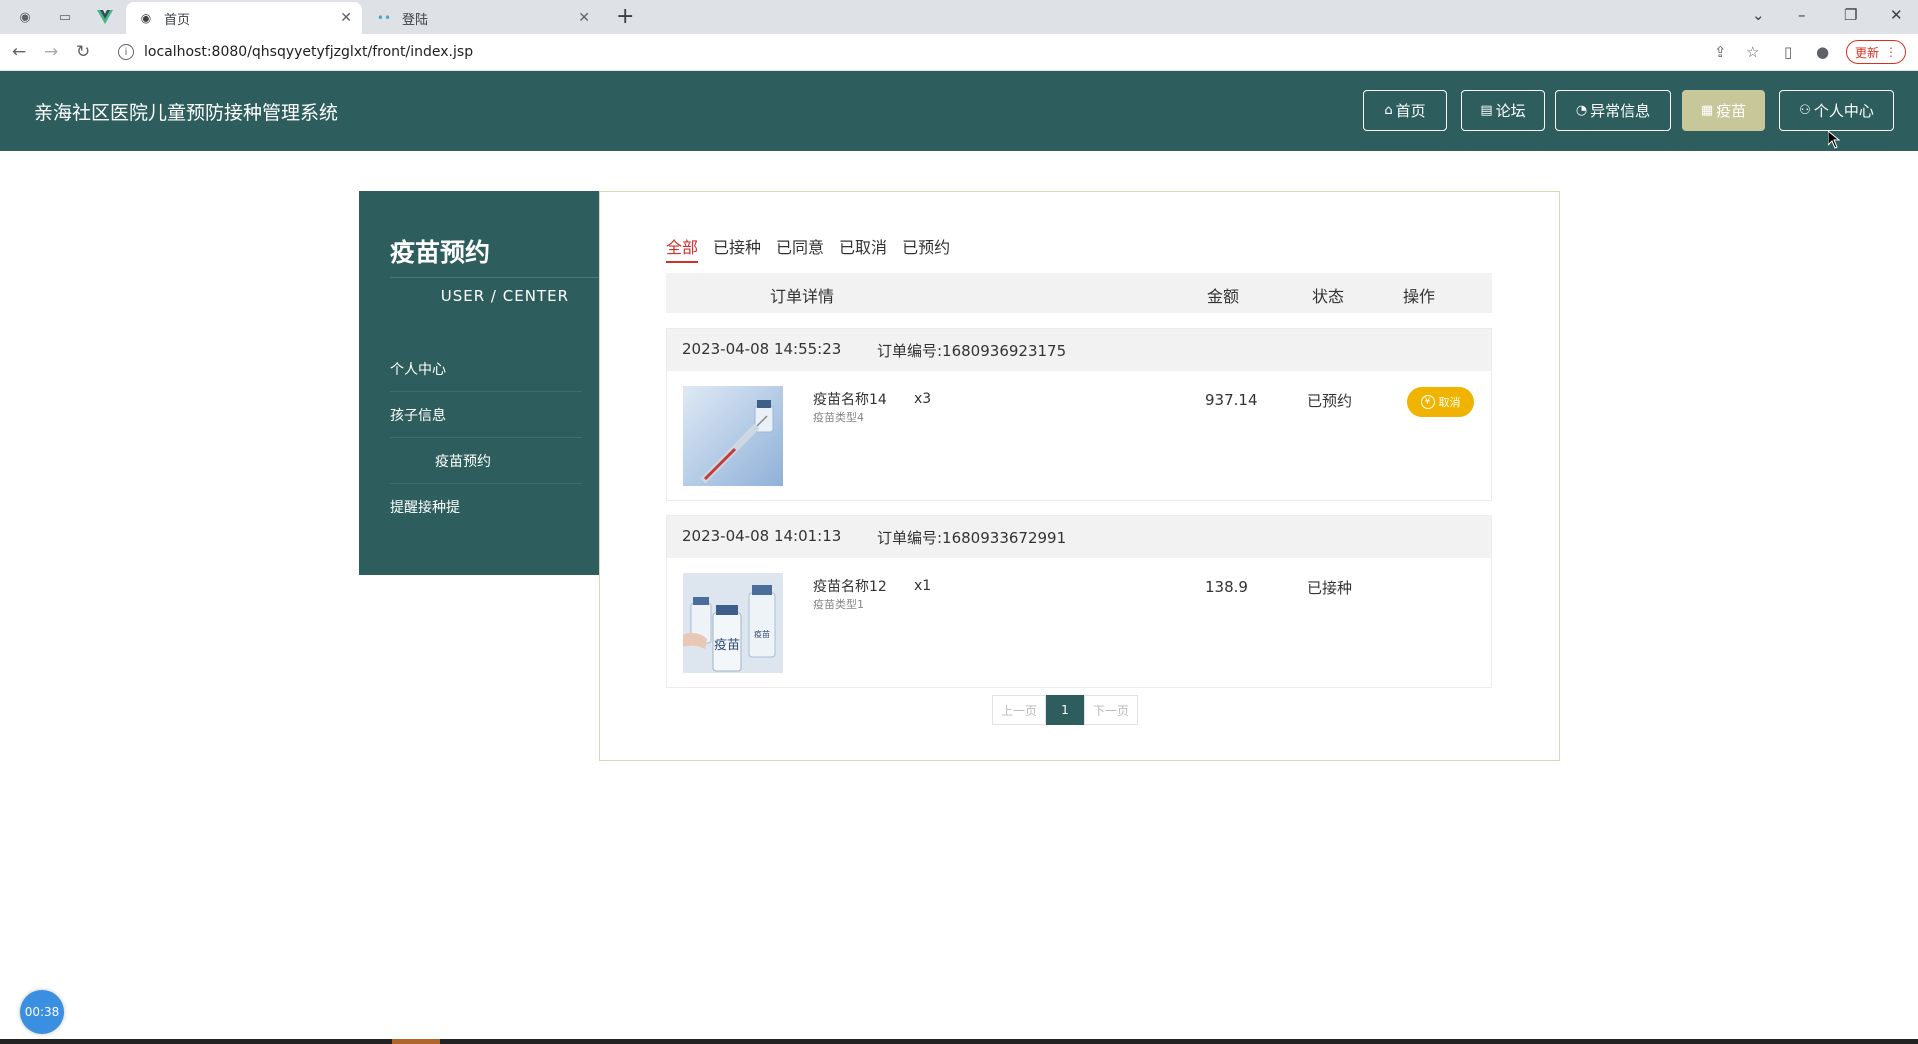 Image resolution: width=1918 pixels, height=1044 pixels. Describe the element at coordinates (762, 349) in the screenshot. I see `order-datetime: 2023-04-08 14:55:23` at that location.